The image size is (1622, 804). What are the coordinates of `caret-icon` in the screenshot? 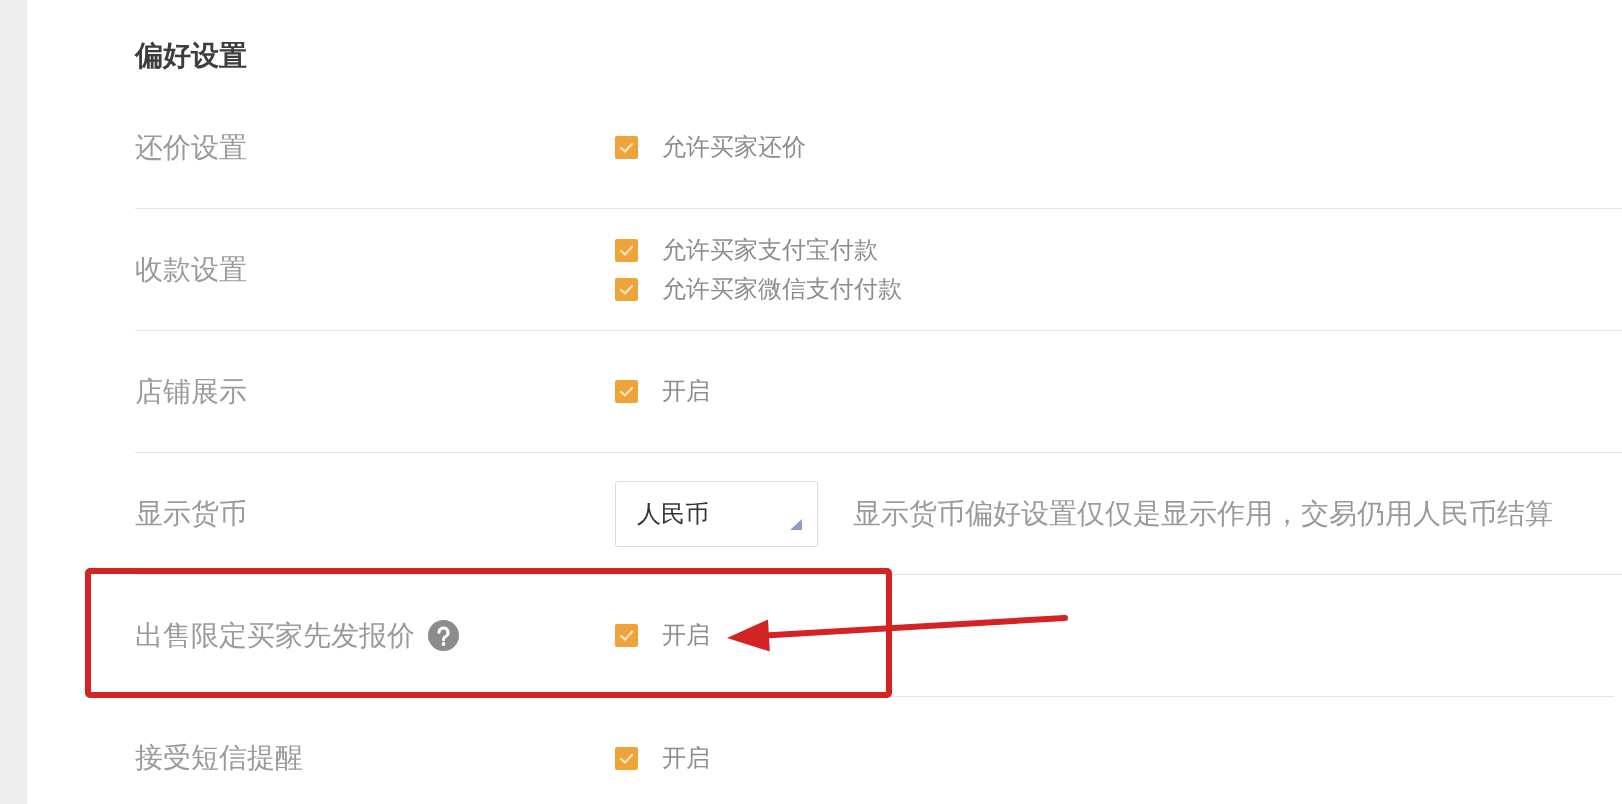 It's located at (796, 524).